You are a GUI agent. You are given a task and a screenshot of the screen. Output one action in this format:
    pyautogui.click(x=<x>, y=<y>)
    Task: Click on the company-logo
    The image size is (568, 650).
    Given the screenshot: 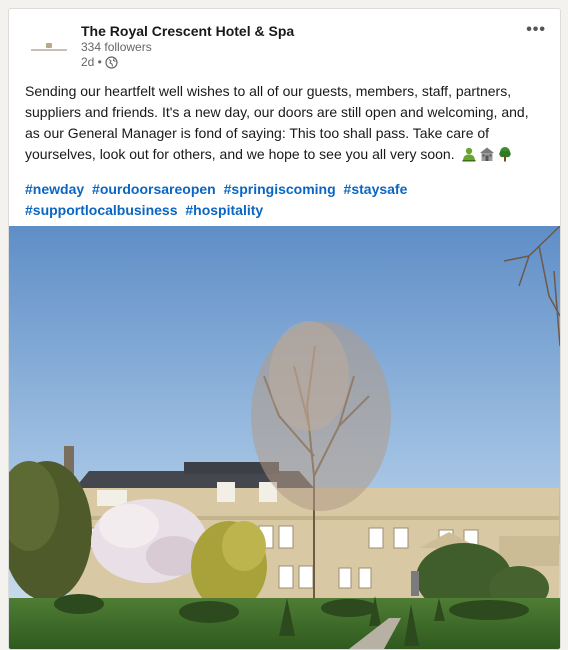 What is the action you would take?
    pyautogui.click(x=49, y=47)
    